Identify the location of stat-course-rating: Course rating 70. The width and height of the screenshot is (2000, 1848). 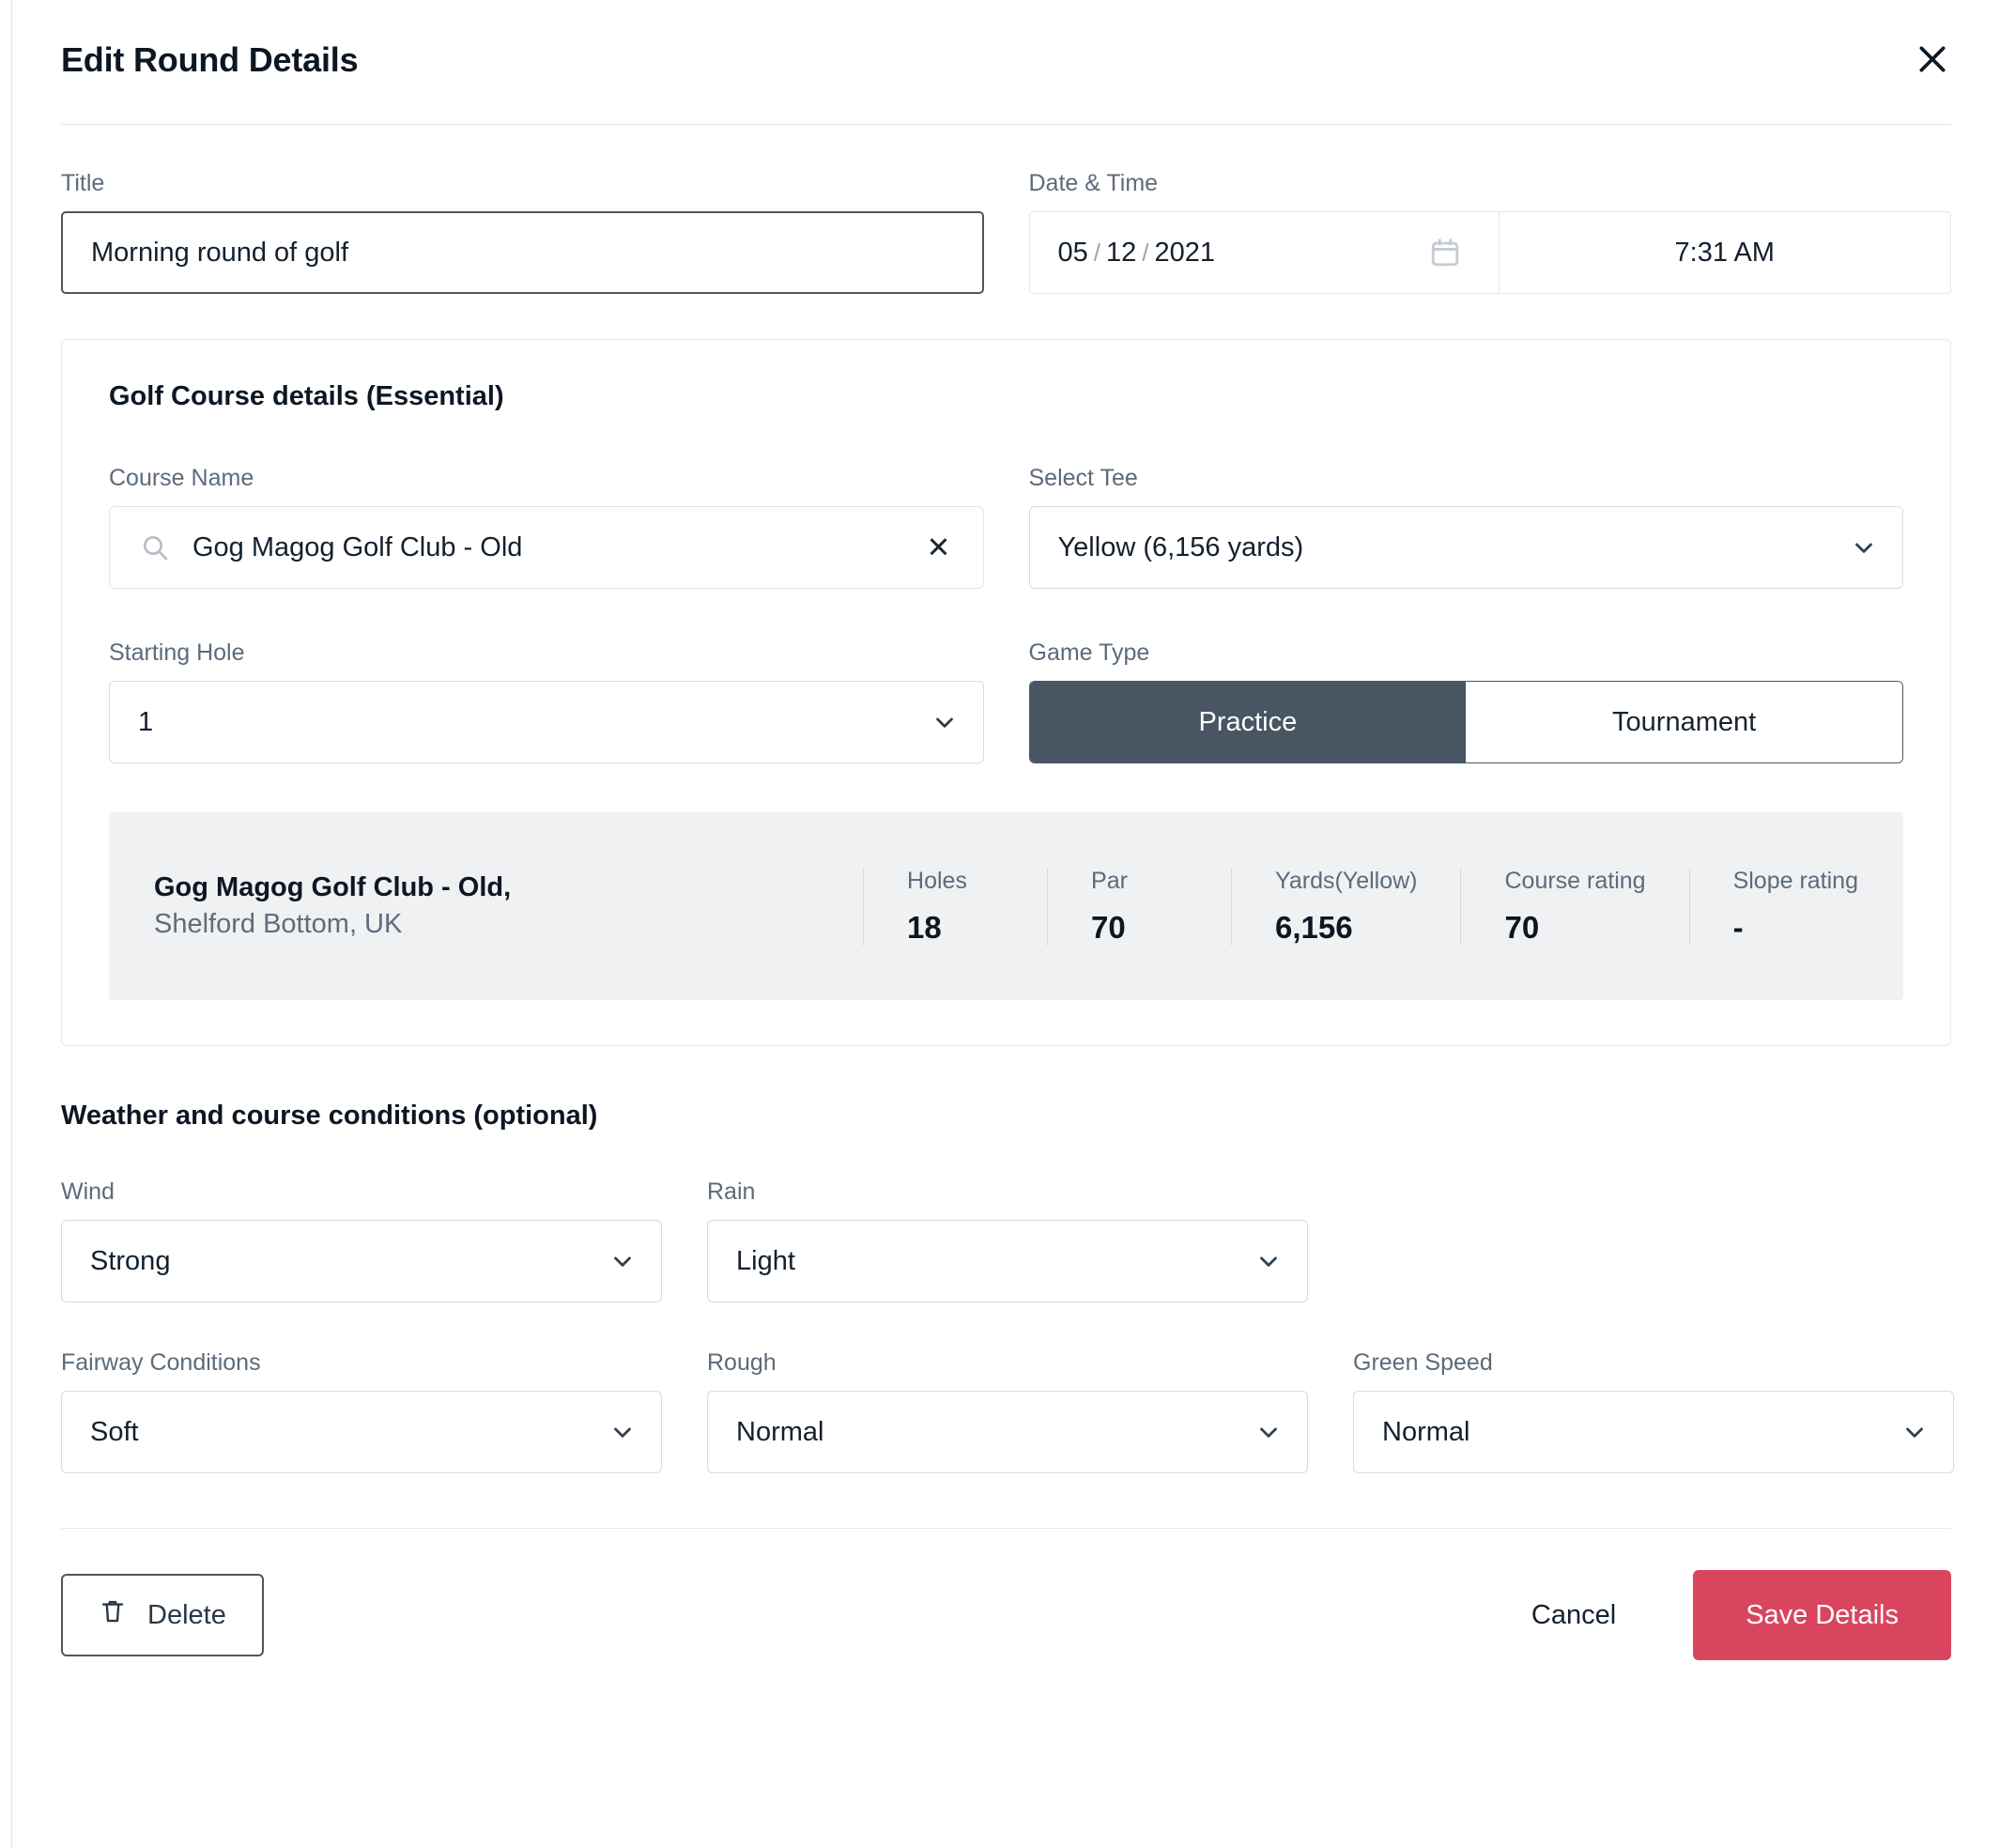
(1553, 906).